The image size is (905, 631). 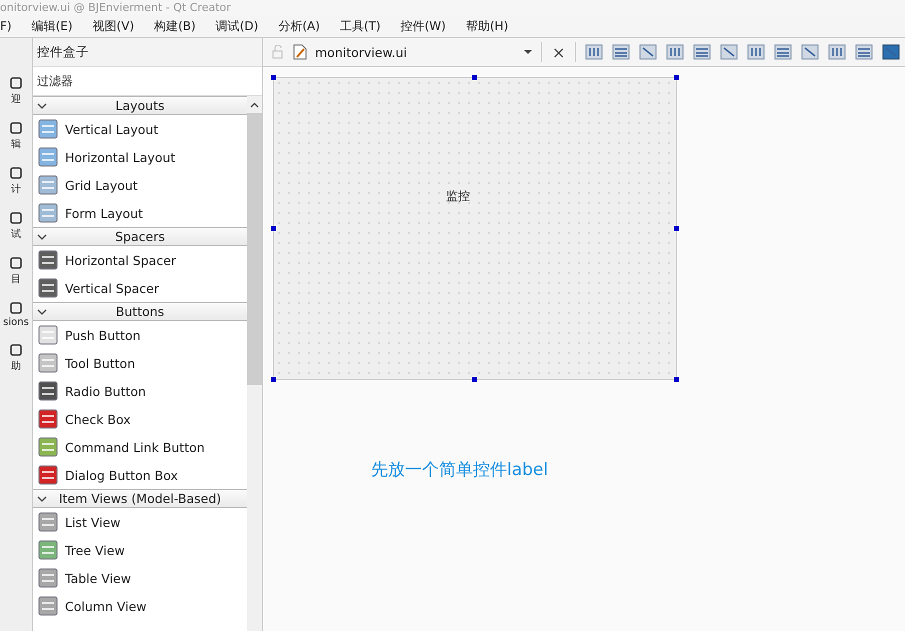 I want to click on scrollbar-thumb, so click(x=254, y=249).